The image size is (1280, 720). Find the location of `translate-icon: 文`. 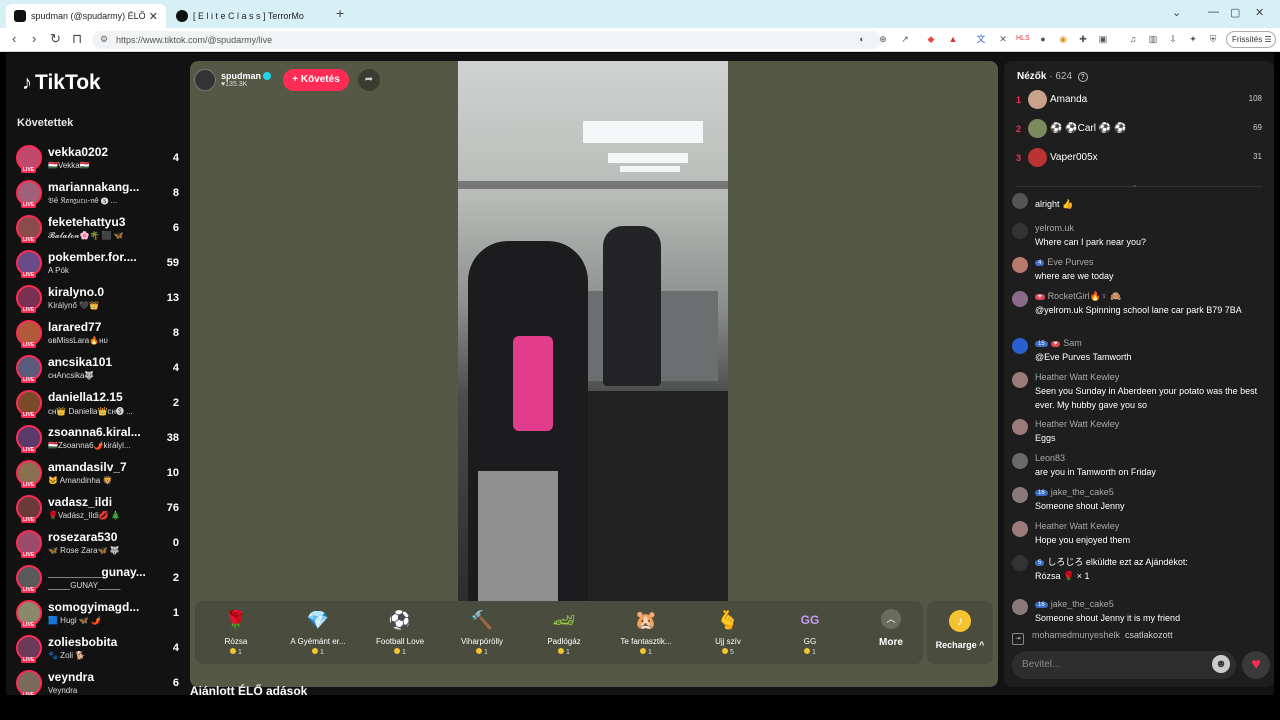

translate-icon: 文 is located at coordinates (981, 39).